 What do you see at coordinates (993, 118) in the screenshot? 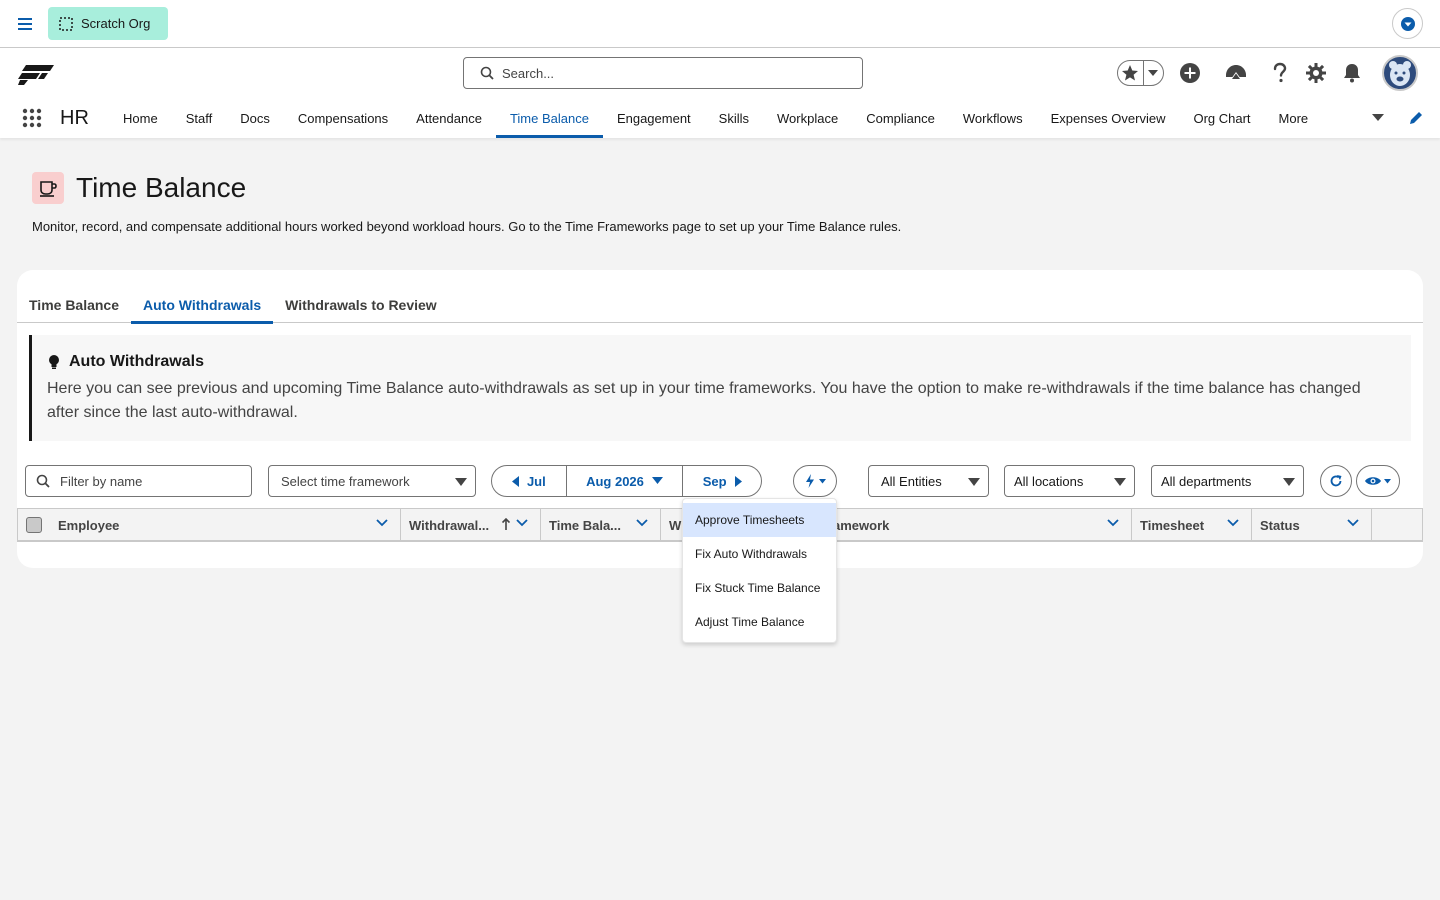
I see `nav-item-workflows: Workflows` at bounding box center [993, 118].